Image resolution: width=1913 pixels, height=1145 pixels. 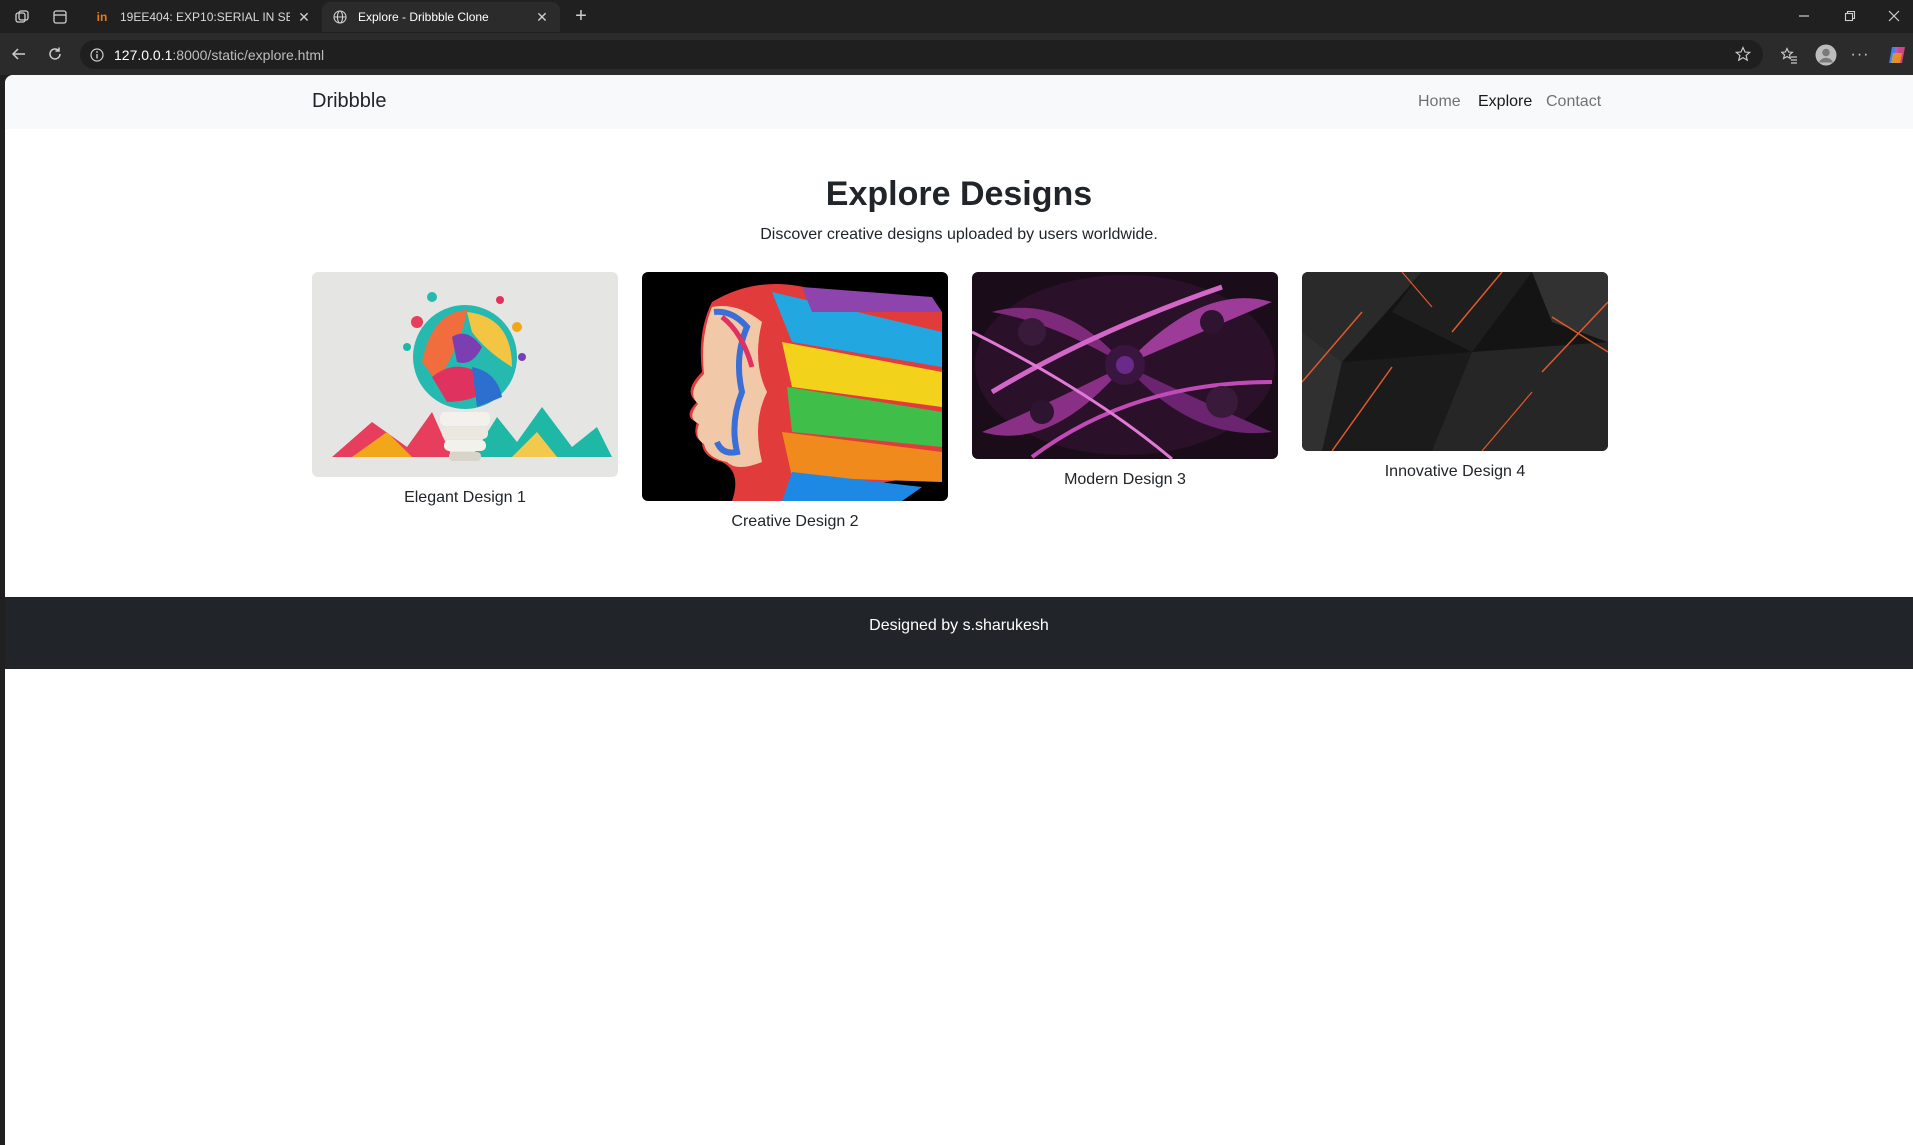 What do you see at coordinates (1125, 479) in the screenshot?
I see `design-caption: Modern Design 3` at bounding box center [1125, 479].